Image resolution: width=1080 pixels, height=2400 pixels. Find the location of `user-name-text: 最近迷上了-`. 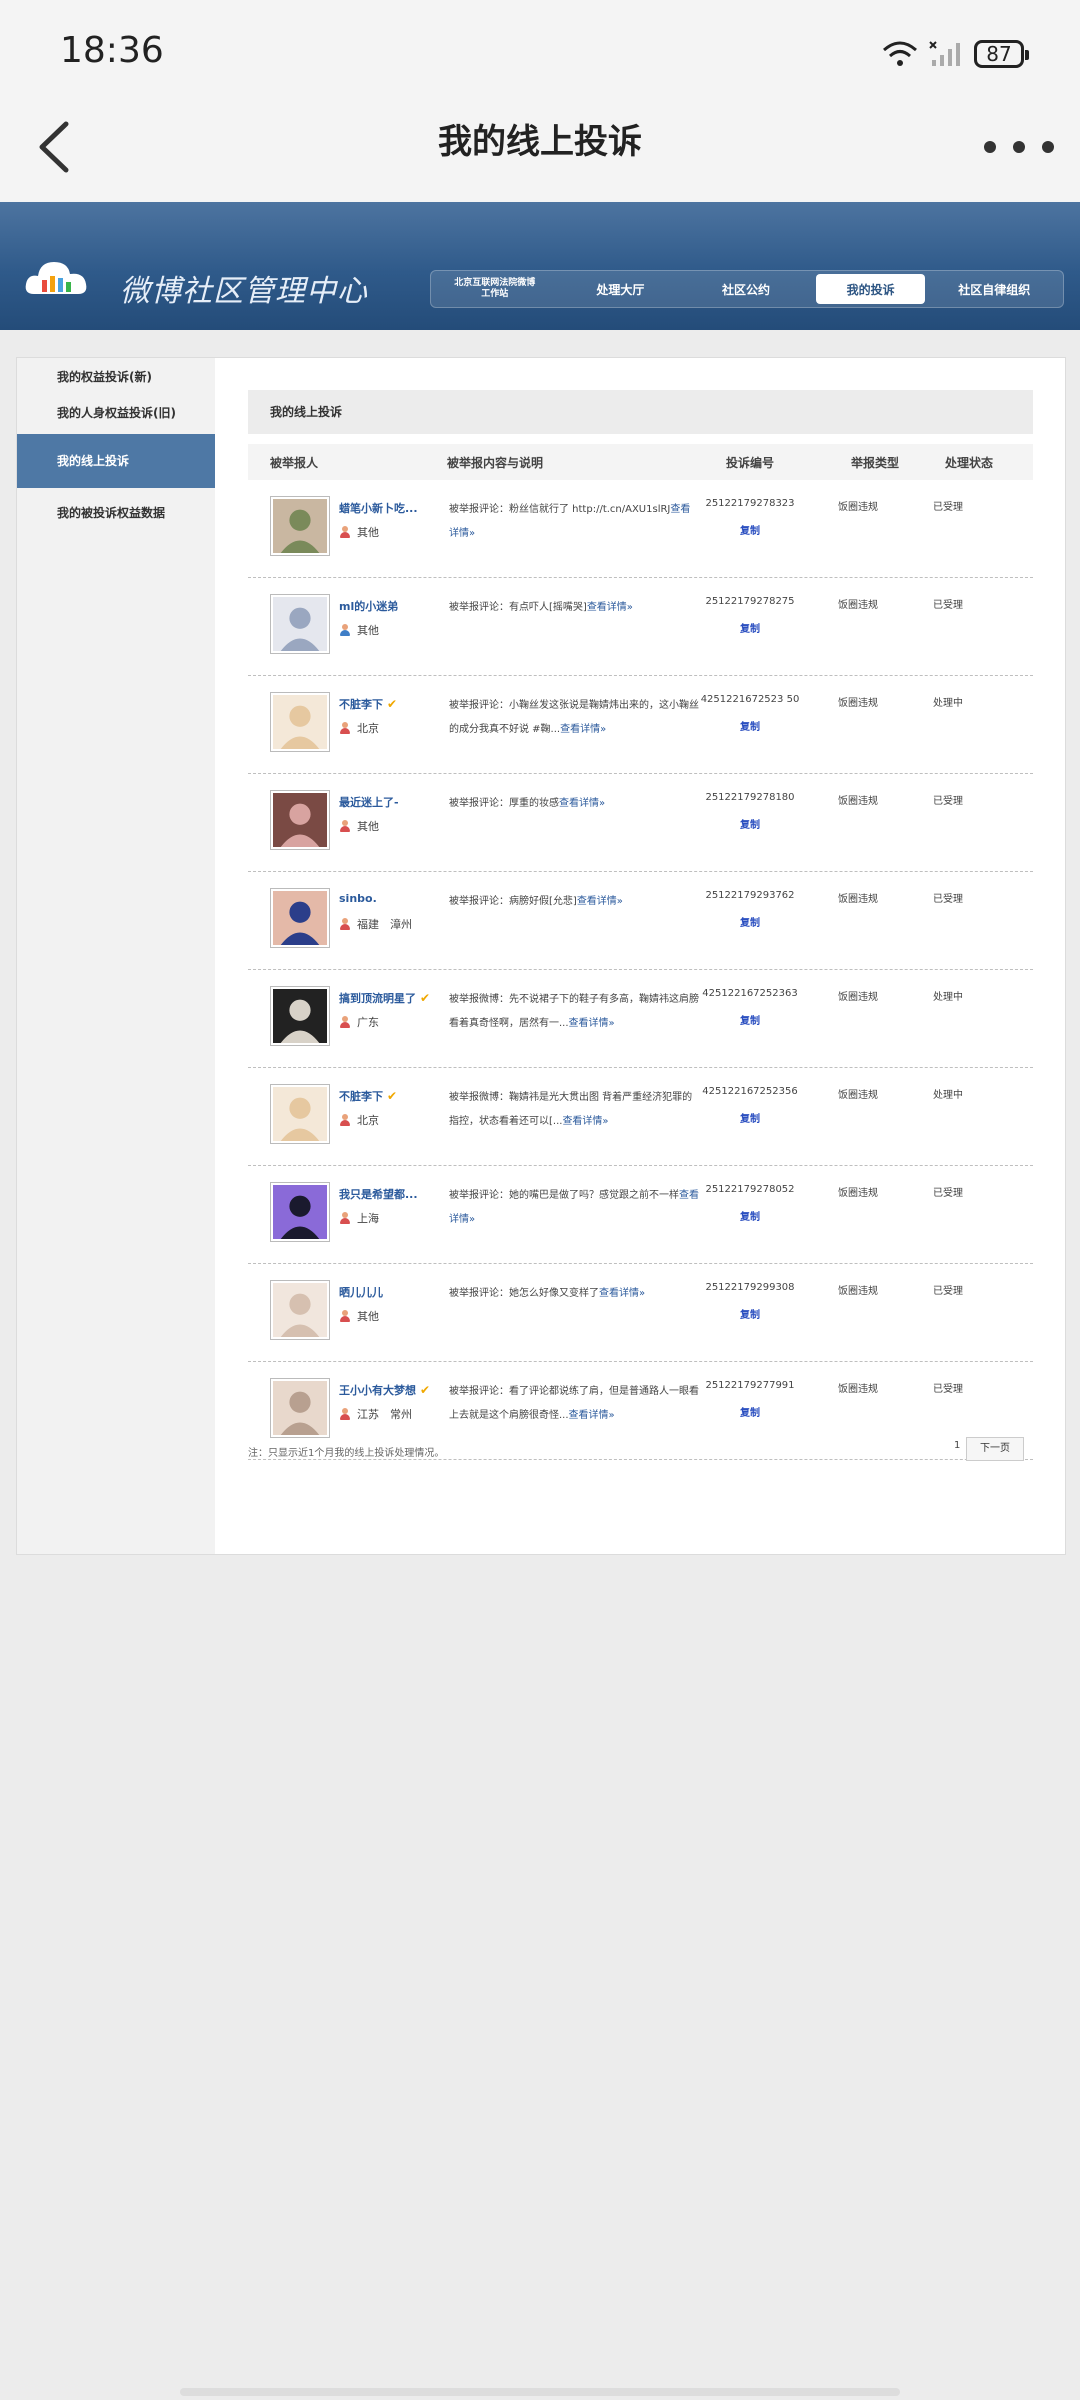

user-name-text: 最近迷上了- is located at coordinates (369, 802).